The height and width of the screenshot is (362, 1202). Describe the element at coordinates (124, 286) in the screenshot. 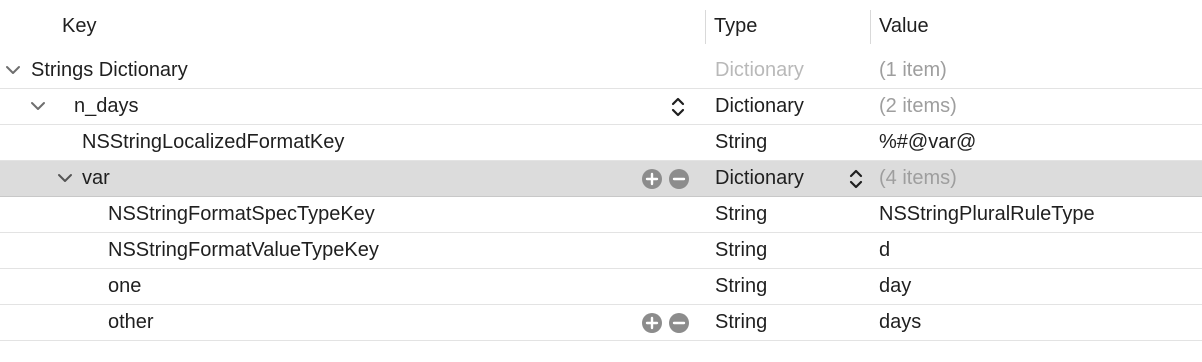

I see `row-key: one` at that location.